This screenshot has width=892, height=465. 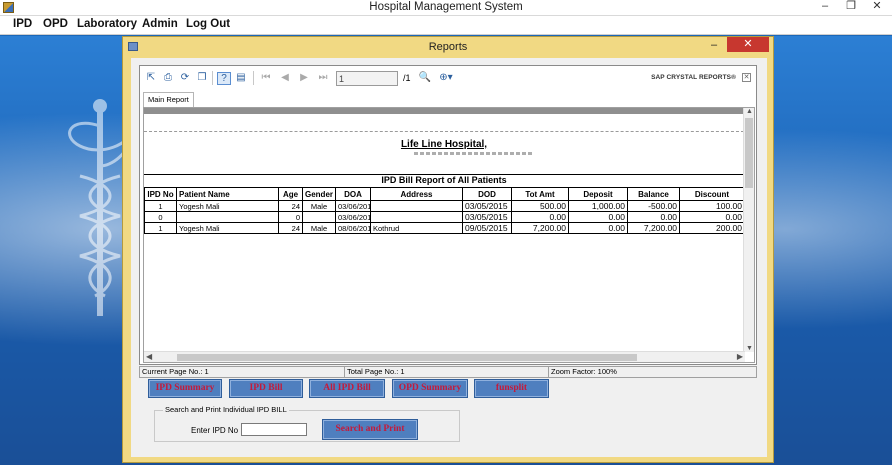 What do you see at coordinates (446, 25) in the screenshot?
I see `menu-bar: IPD OPD Laboratory Admin Log Out` at bounding box center [446, 25].